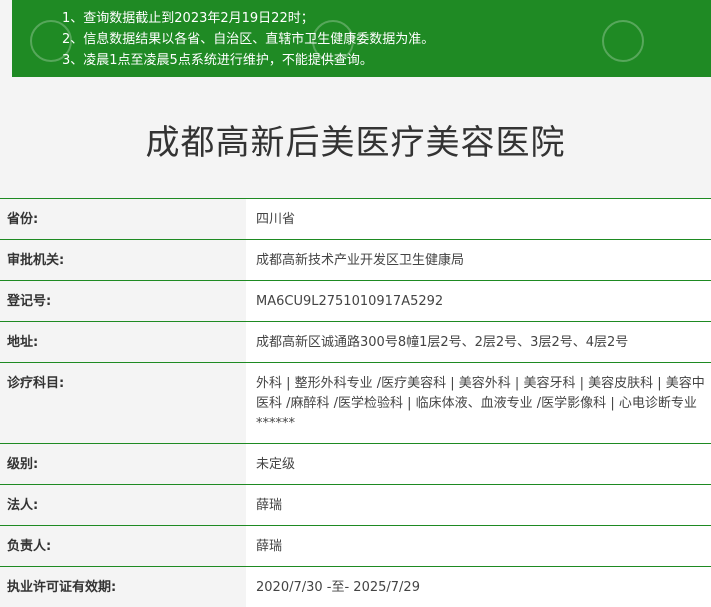 The image size is (711, 607). What do you see at coordinates (478, 587) in the screenshot?
I see `row-value: 2020/7/30 -至- 2025/7/29` at bounding box center [478, 587].